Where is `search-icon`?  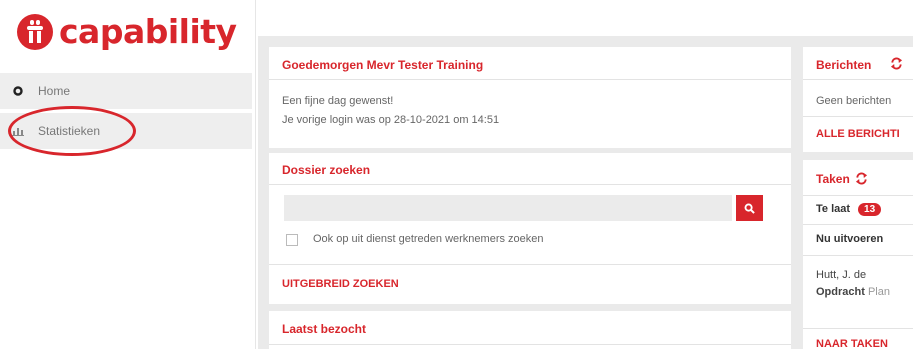 search-icon is located at coordinates (749, 208).